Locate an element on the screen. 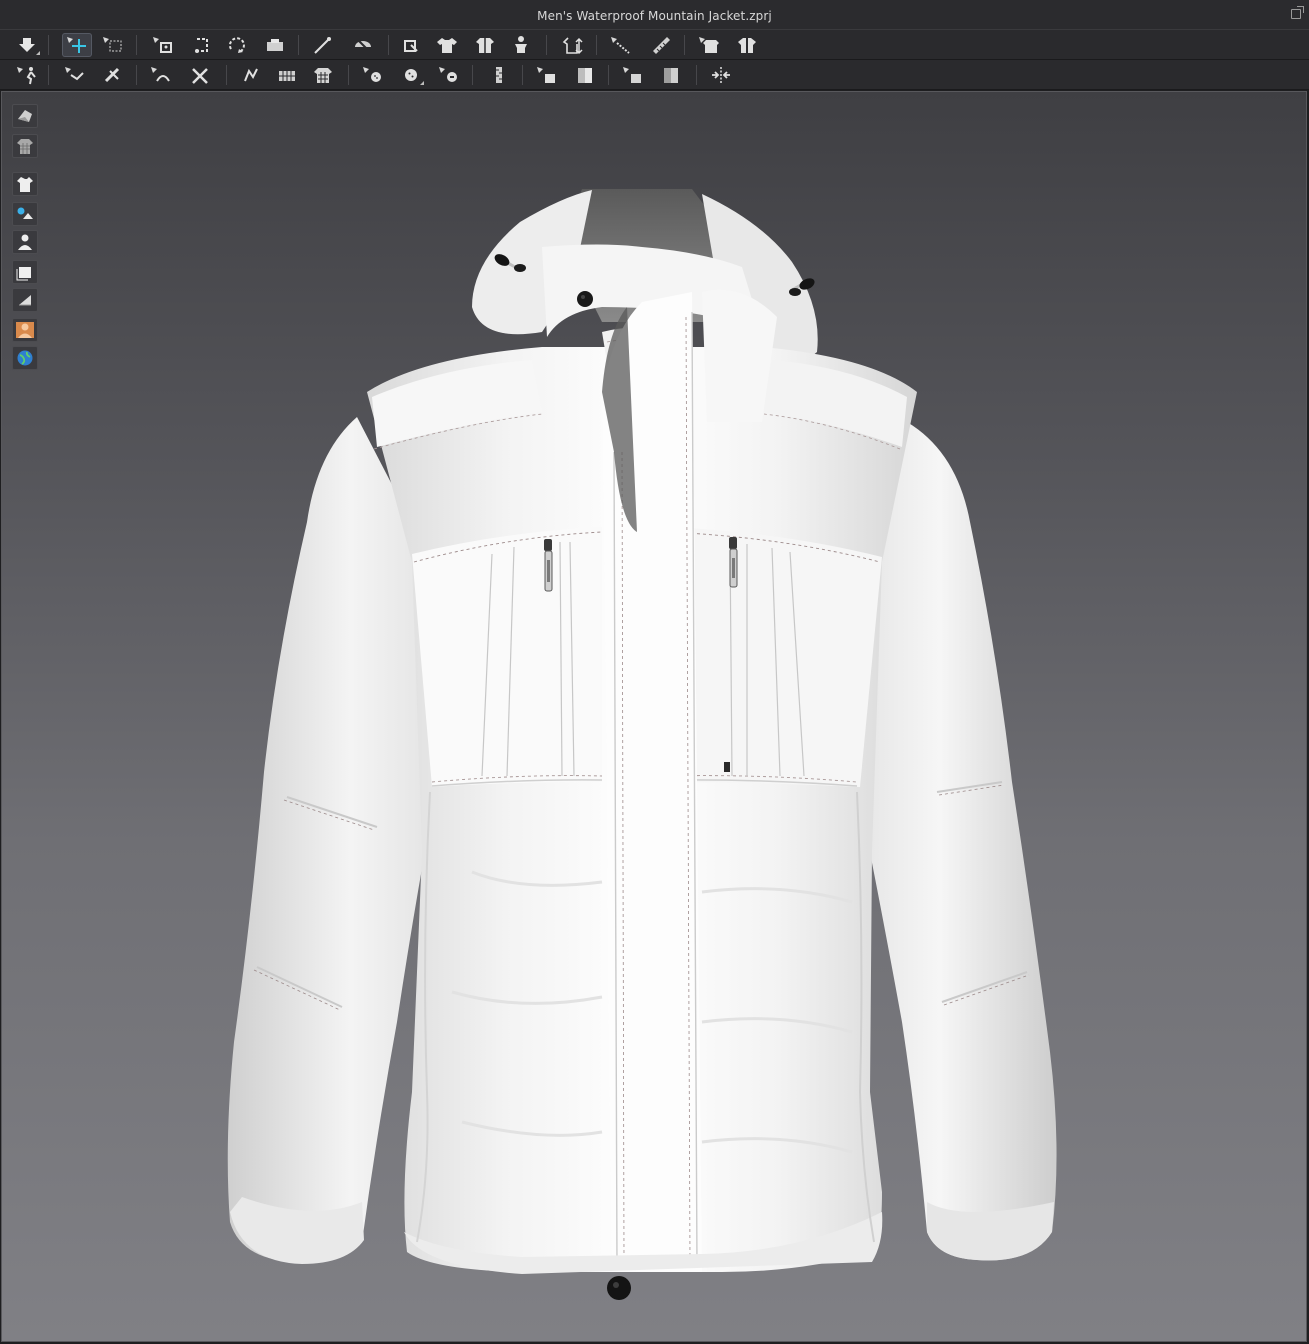  arrange-point-icon is located at coordinates (163, 45).